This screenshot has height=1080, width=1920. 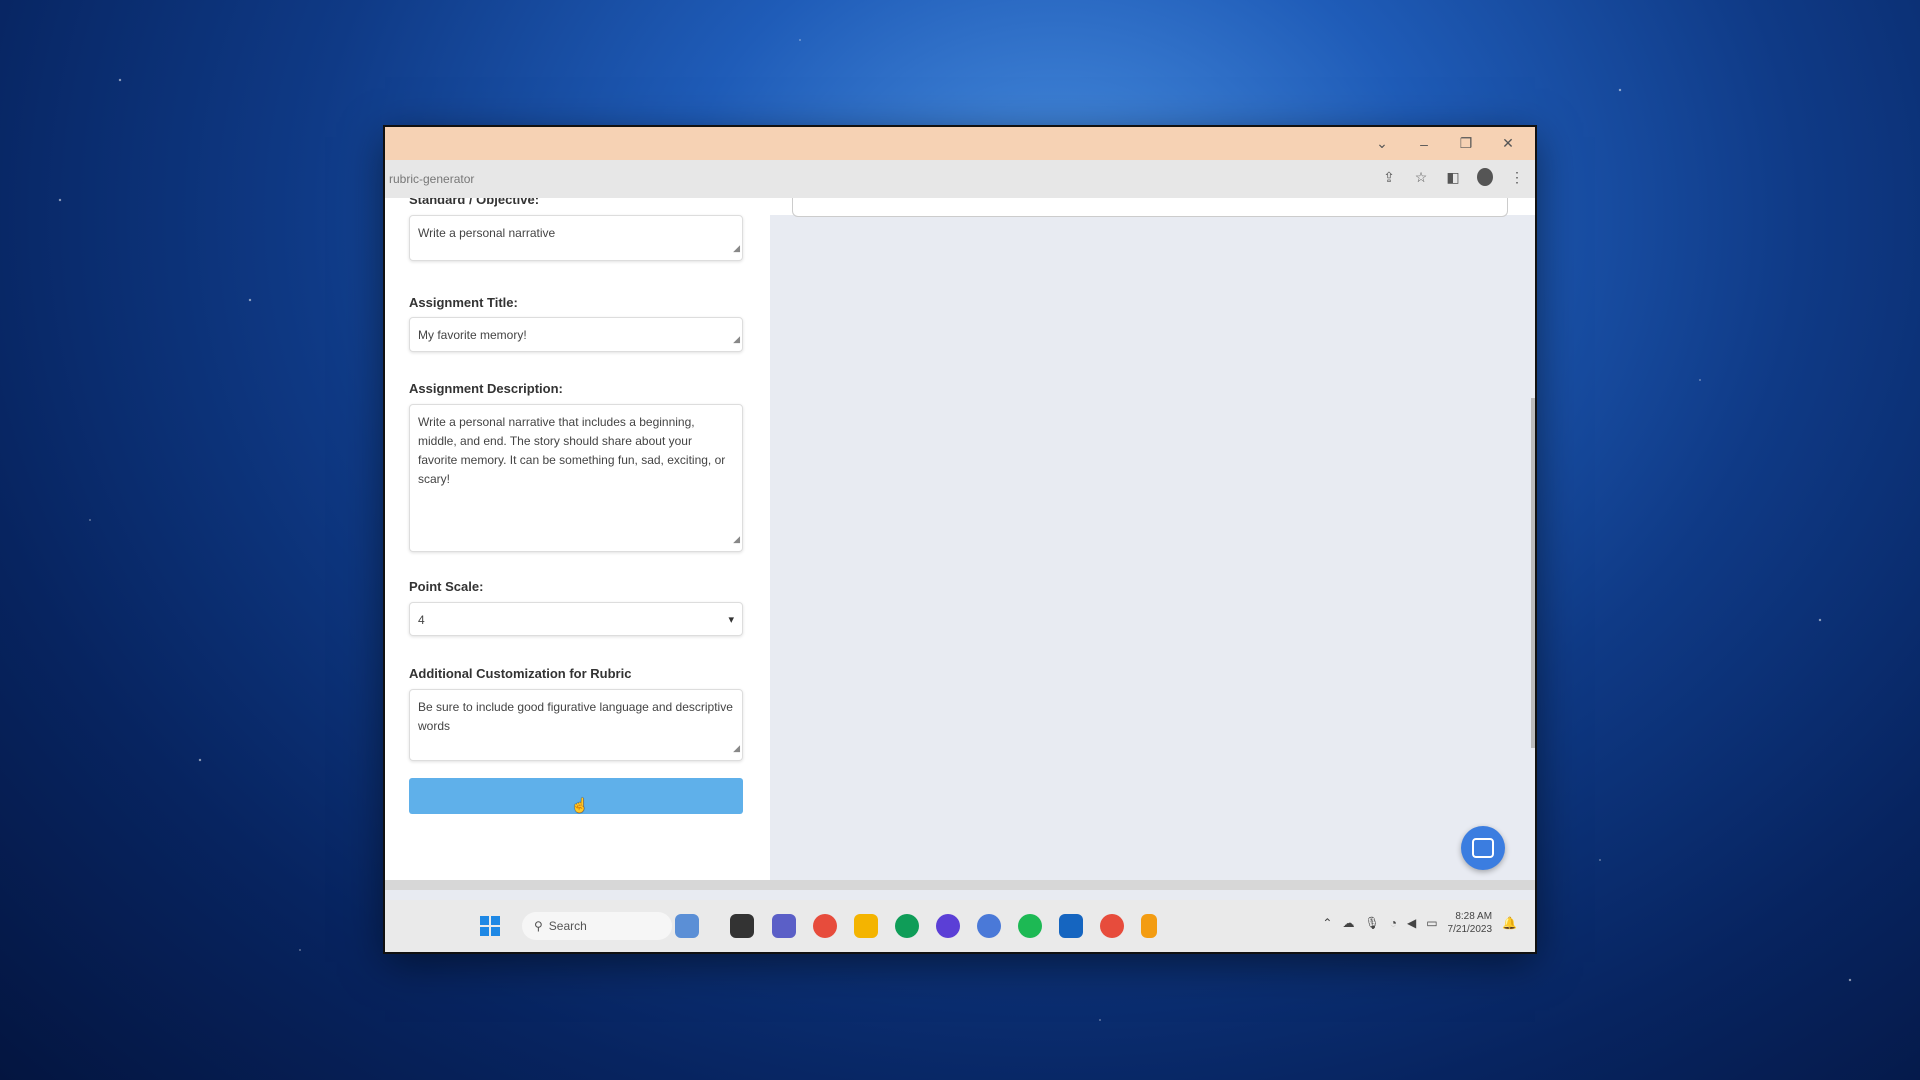 What do you see at coordinates (597, 926) in the screenshot?
I see `taskbar-search: ⚲ Search` at bounding box center [597, 926].